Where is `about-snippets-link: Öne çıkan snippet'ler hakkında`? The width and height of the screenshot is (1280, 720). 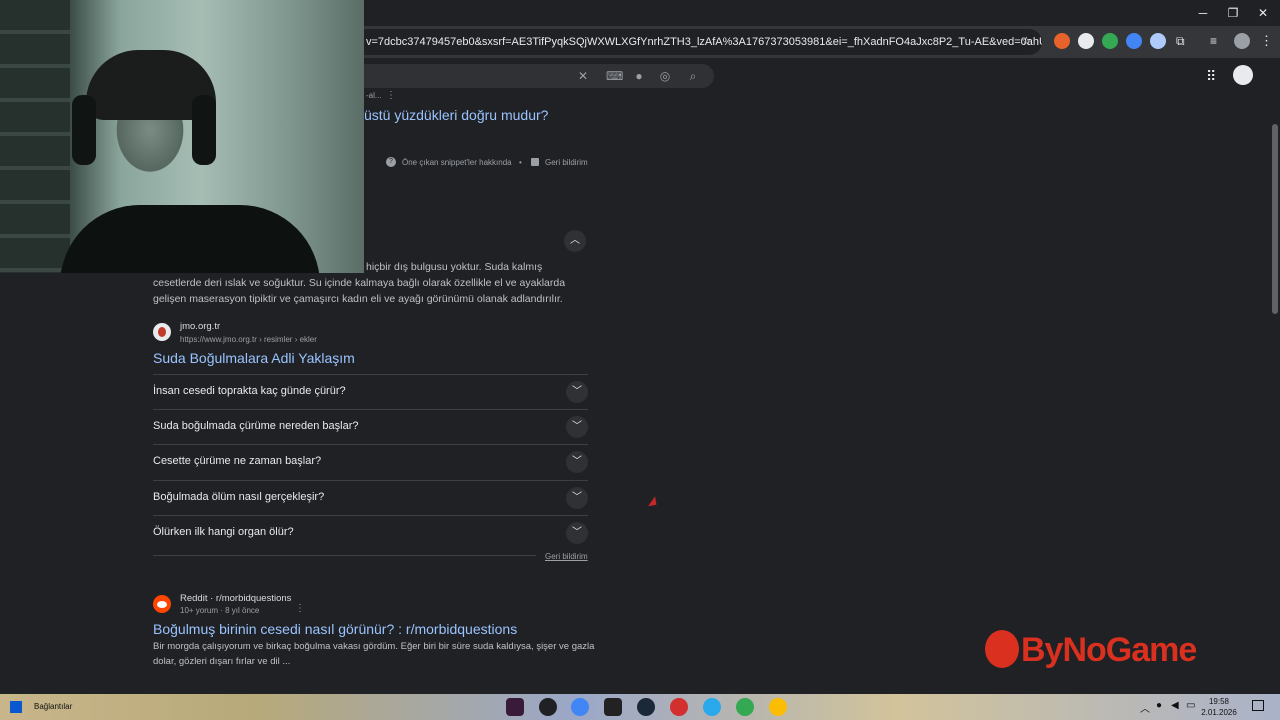
about-snippets-link: Öne çıkan snippet'ler hakkında is located at coordinates (457, 162).